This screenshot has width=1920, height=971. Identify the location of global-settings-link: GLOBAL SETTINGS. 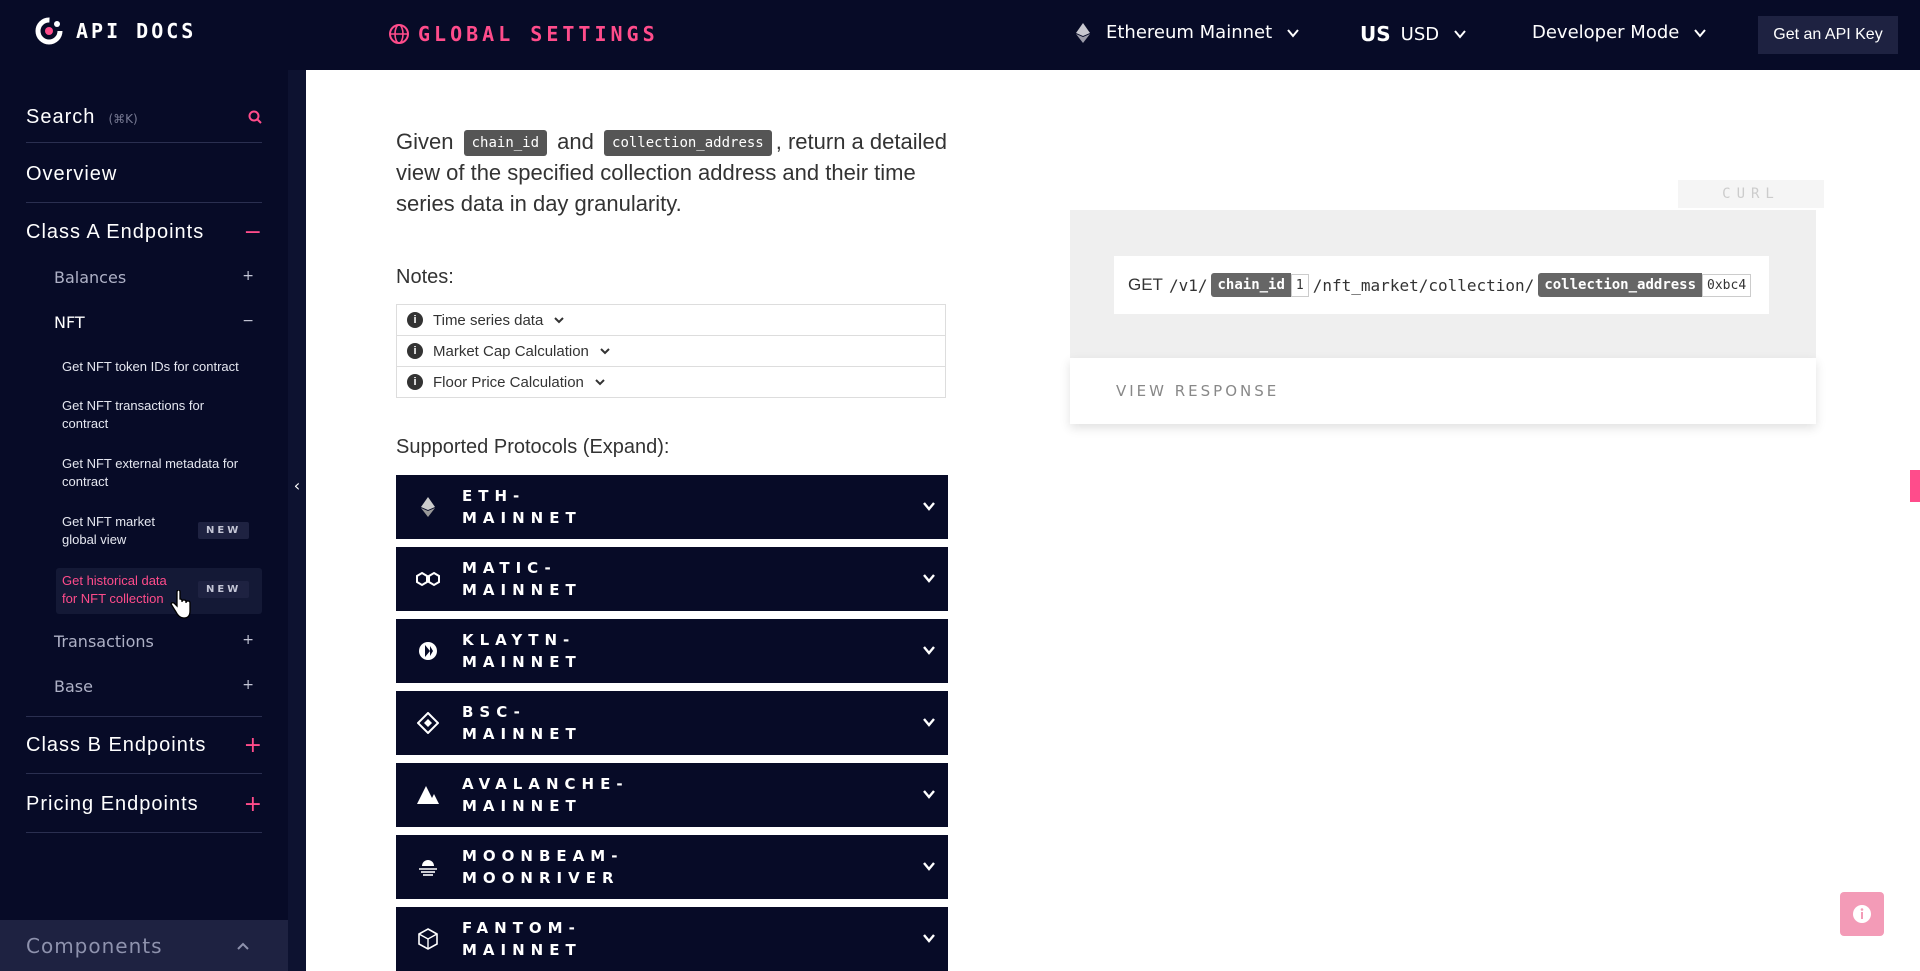
(523, 34).